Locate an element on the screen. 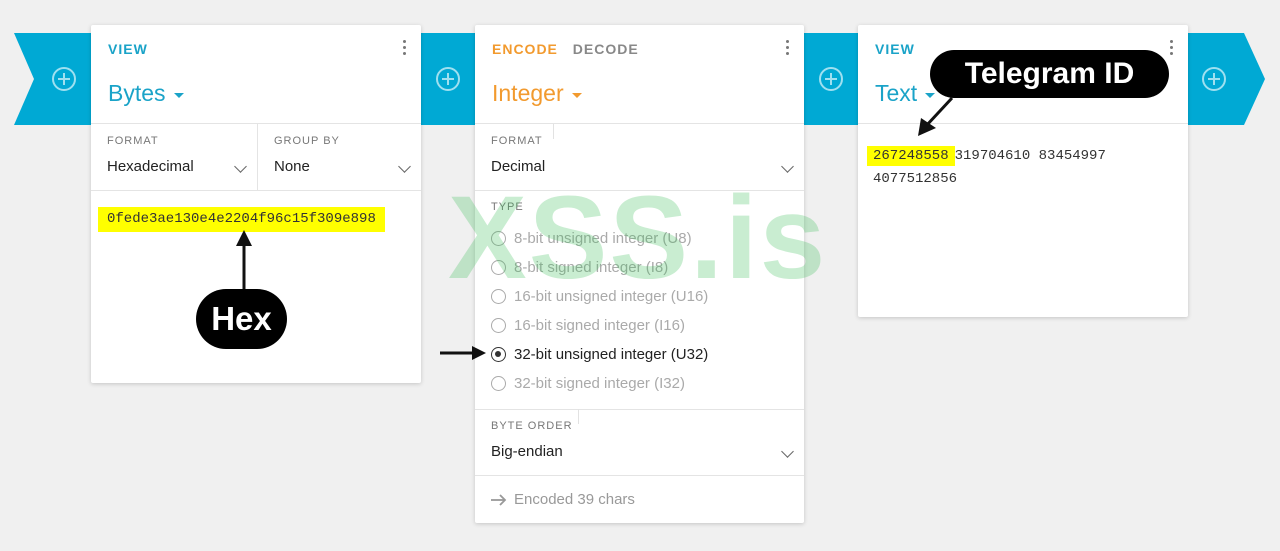 The width and height of the screenshot is (1280, 551). radio-label: 16-bit signed integer (I16) is located at coordinates (599, 325).